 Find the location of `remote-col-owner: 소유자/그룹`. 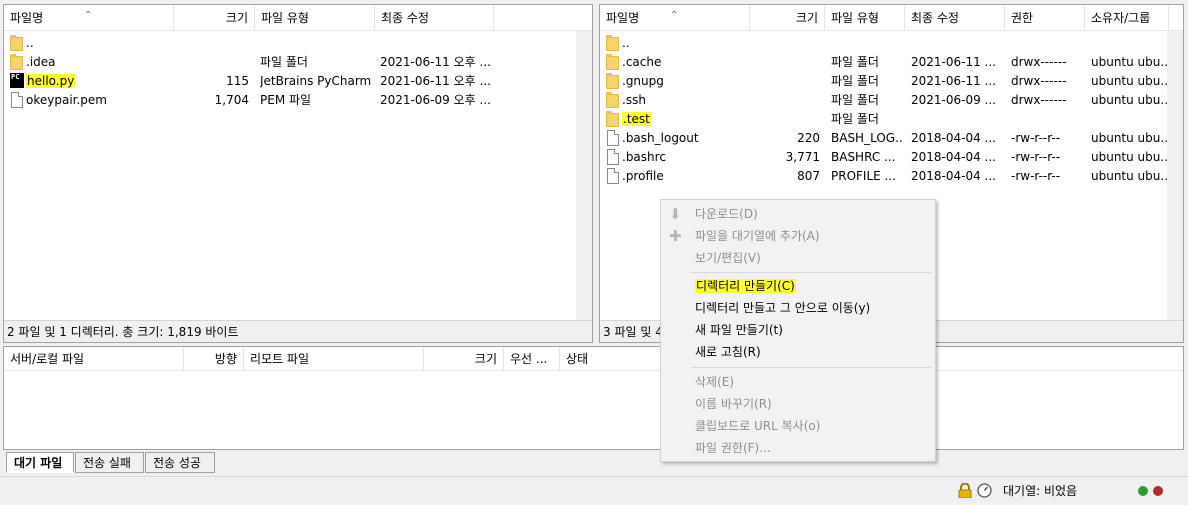

remote-col-owner: 소유자/그룹 is located at coordinates (1127, 18).